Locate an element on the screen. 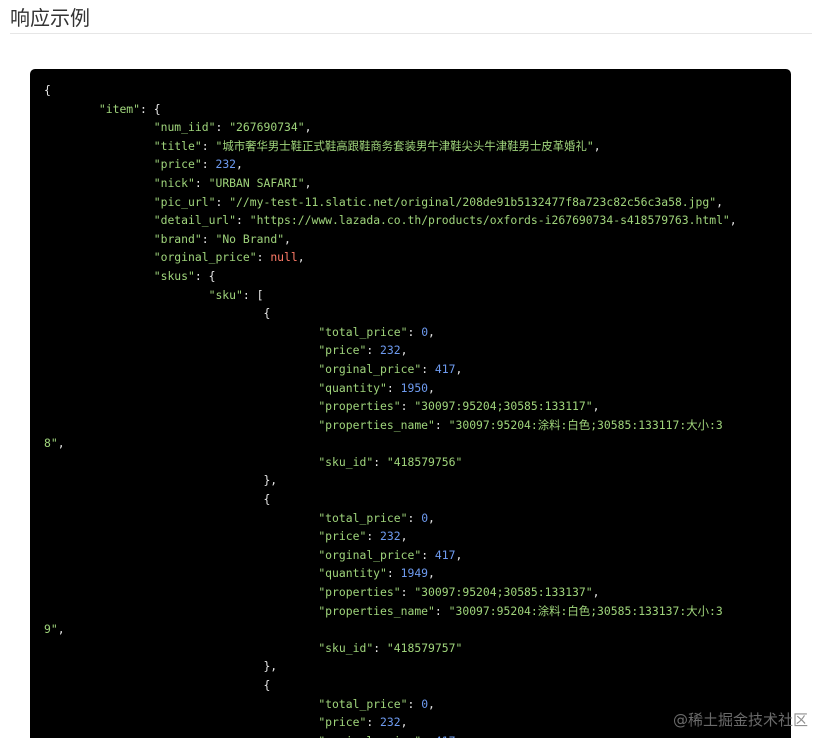 The image size is (814, 738). json-number: 1950 is located at coordinates (414, 387).